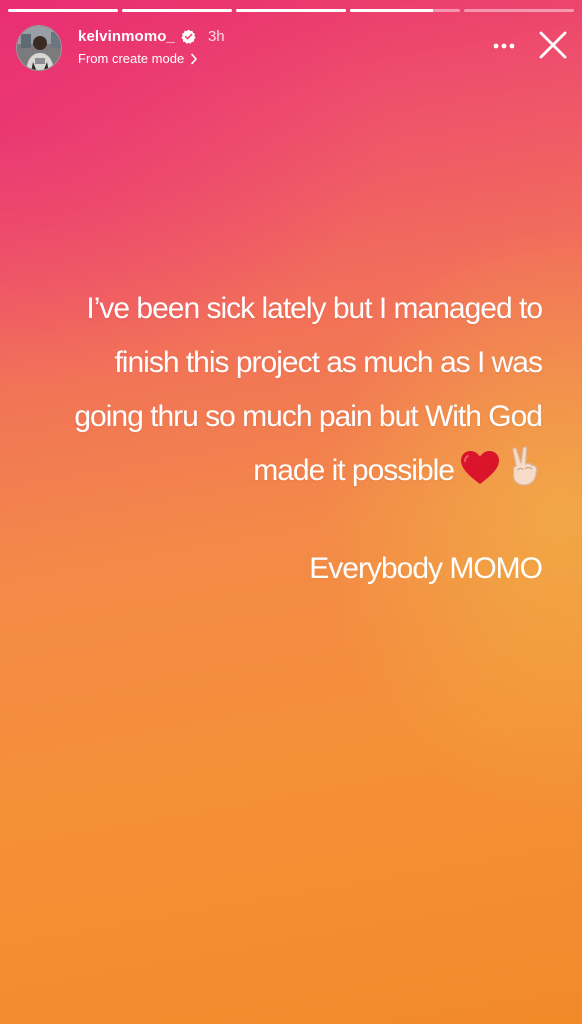 Image resolution: width=582 pixels, height=1024 pixels. I want to click on more-options-icon, so click(504, 46).